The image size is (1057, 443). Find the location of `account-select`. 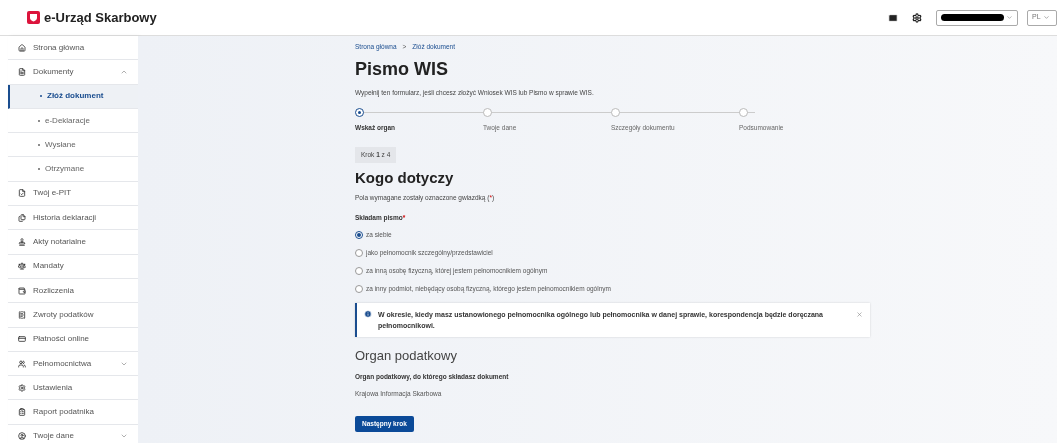

account-select is located at coordinates (977, 17).